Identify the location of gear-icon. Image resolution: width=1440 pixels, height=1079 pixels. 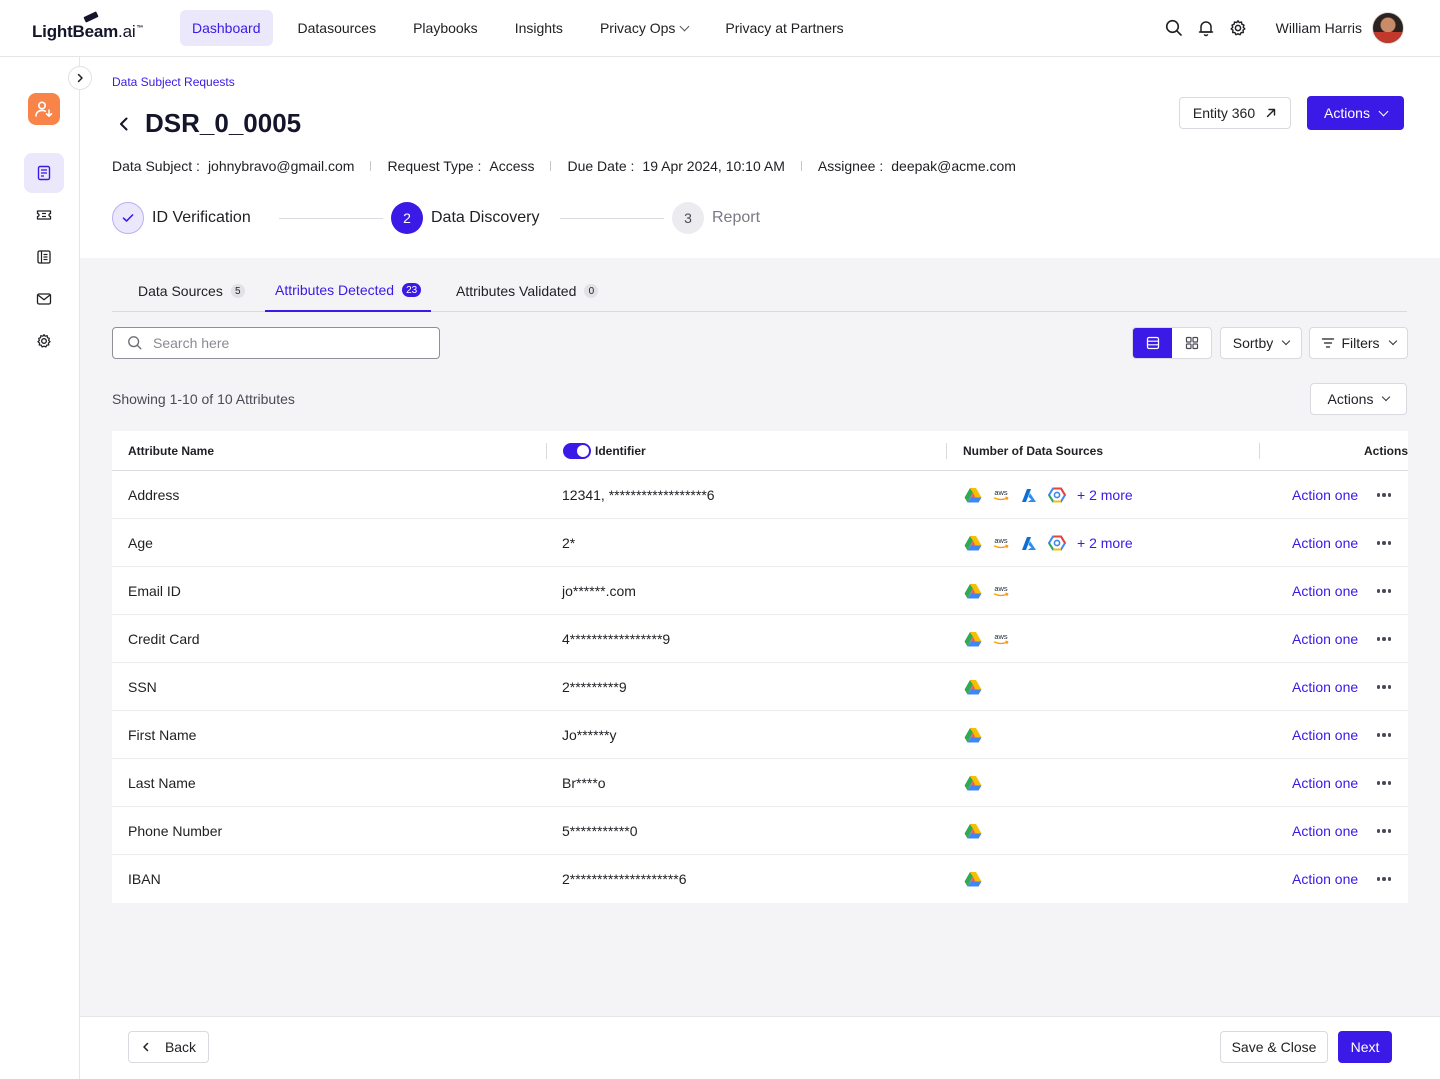
(1238, 28).